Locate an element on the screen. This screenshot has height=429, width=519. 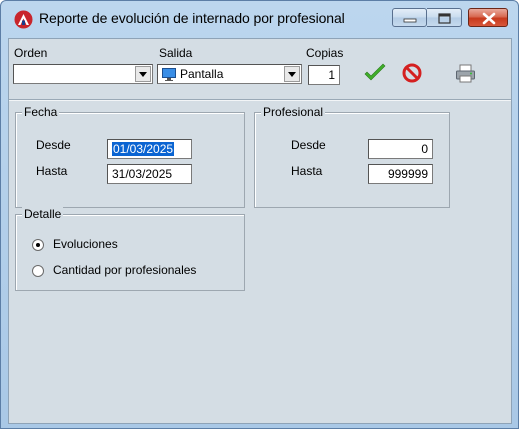
profesional-desde-label: Desde is located at coordinates (308, 145).